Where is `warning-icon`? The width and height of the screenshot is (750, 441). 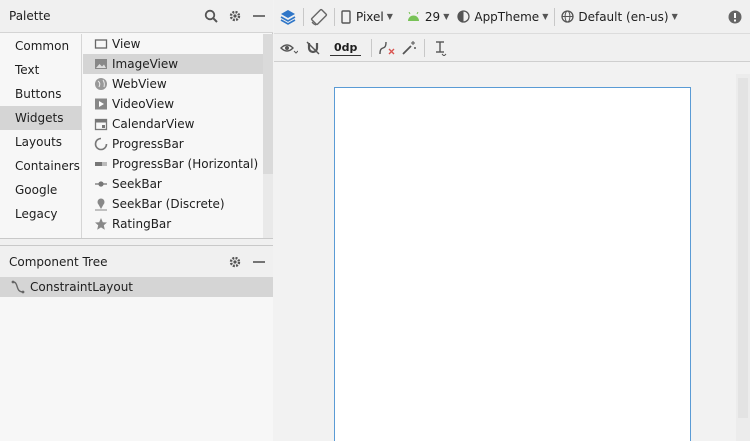 warning-icon is located at coordinates (735, 17).